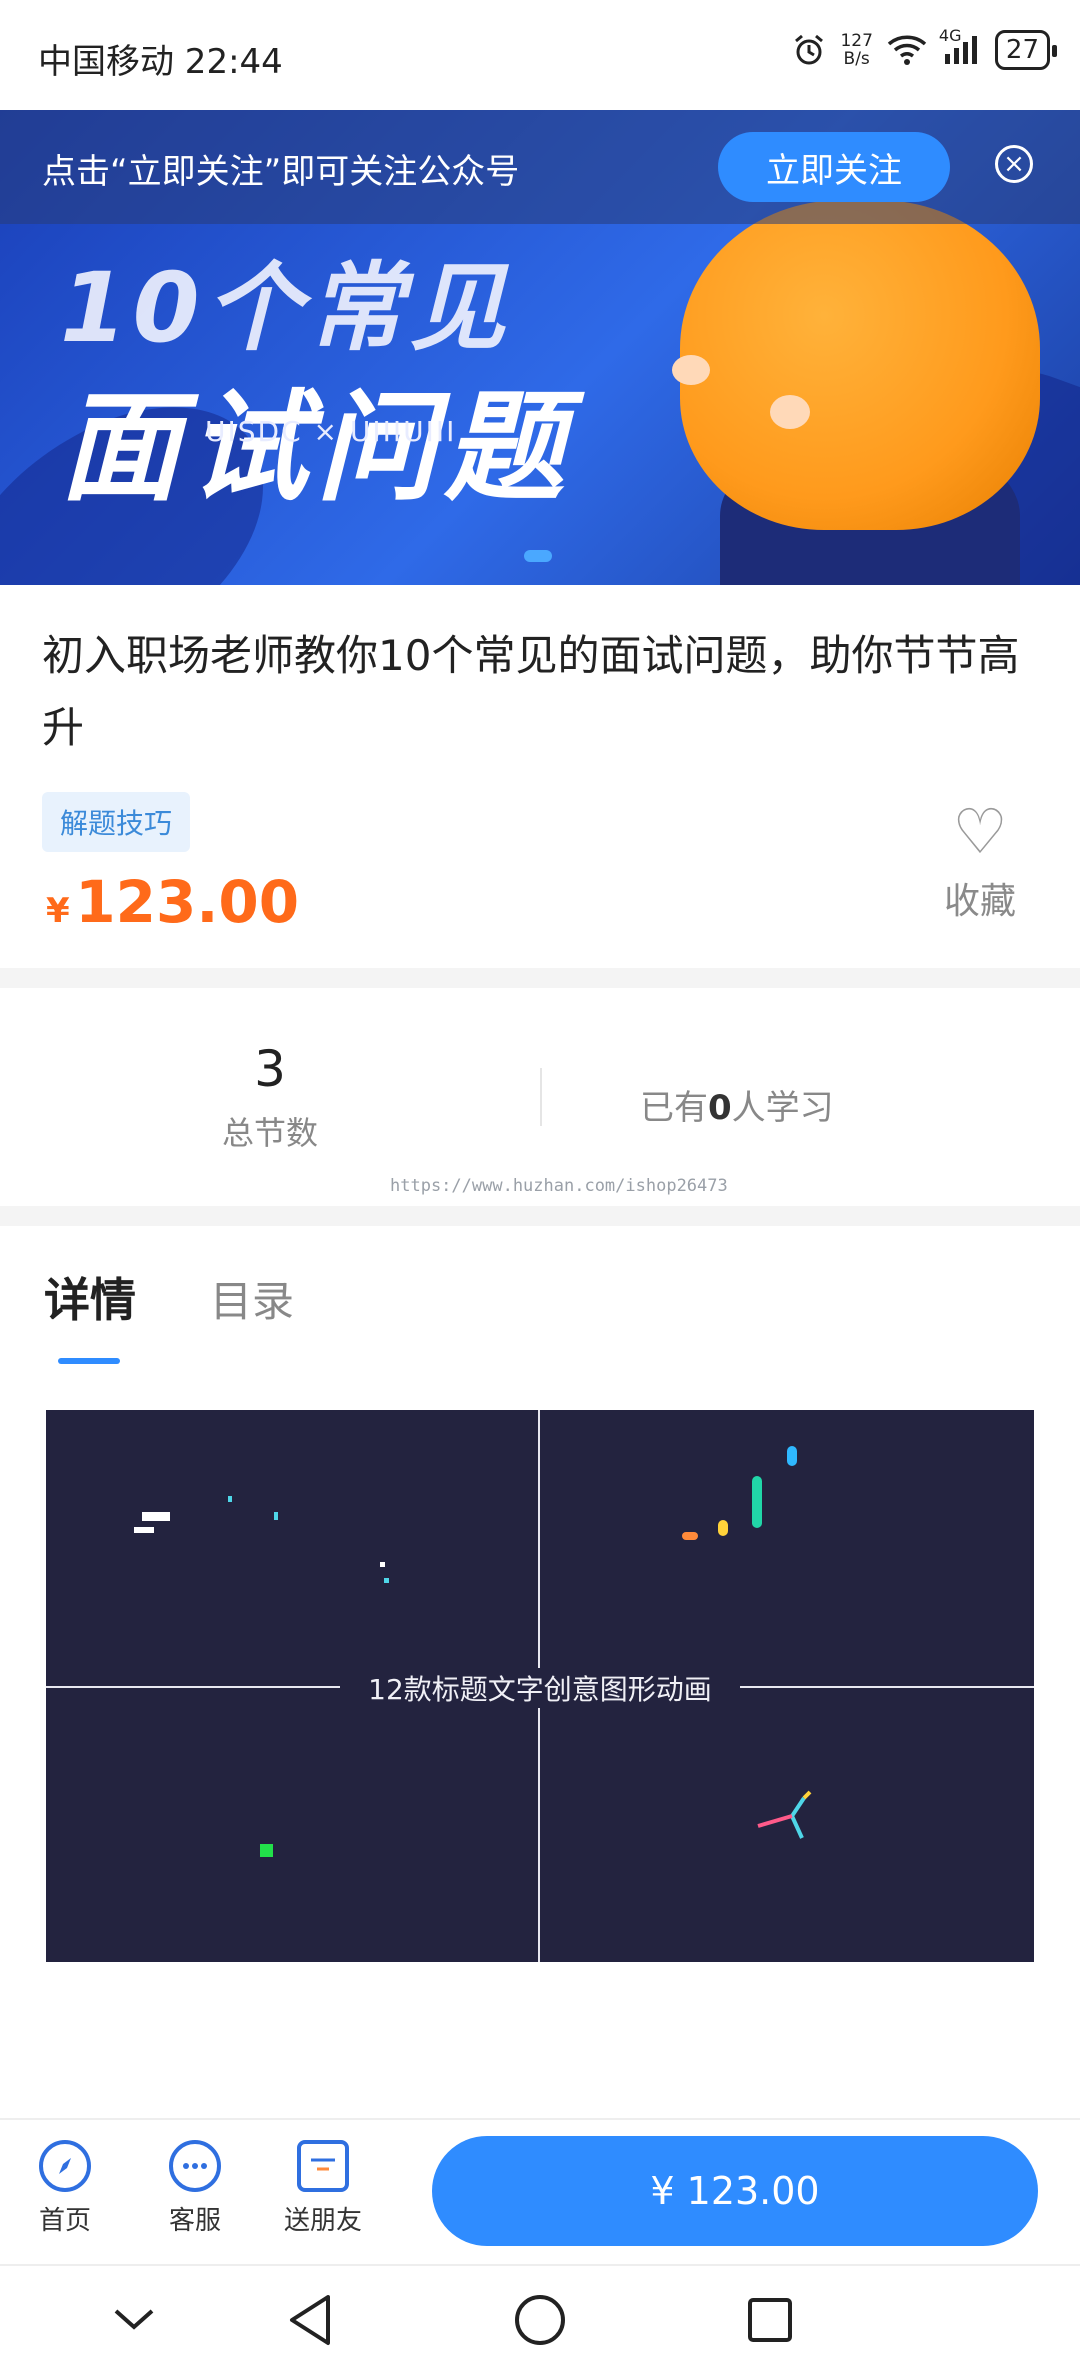 This screenshot has width=1080, height=2378. I want to click on sections-label: 总节数, so click(269, 1133).